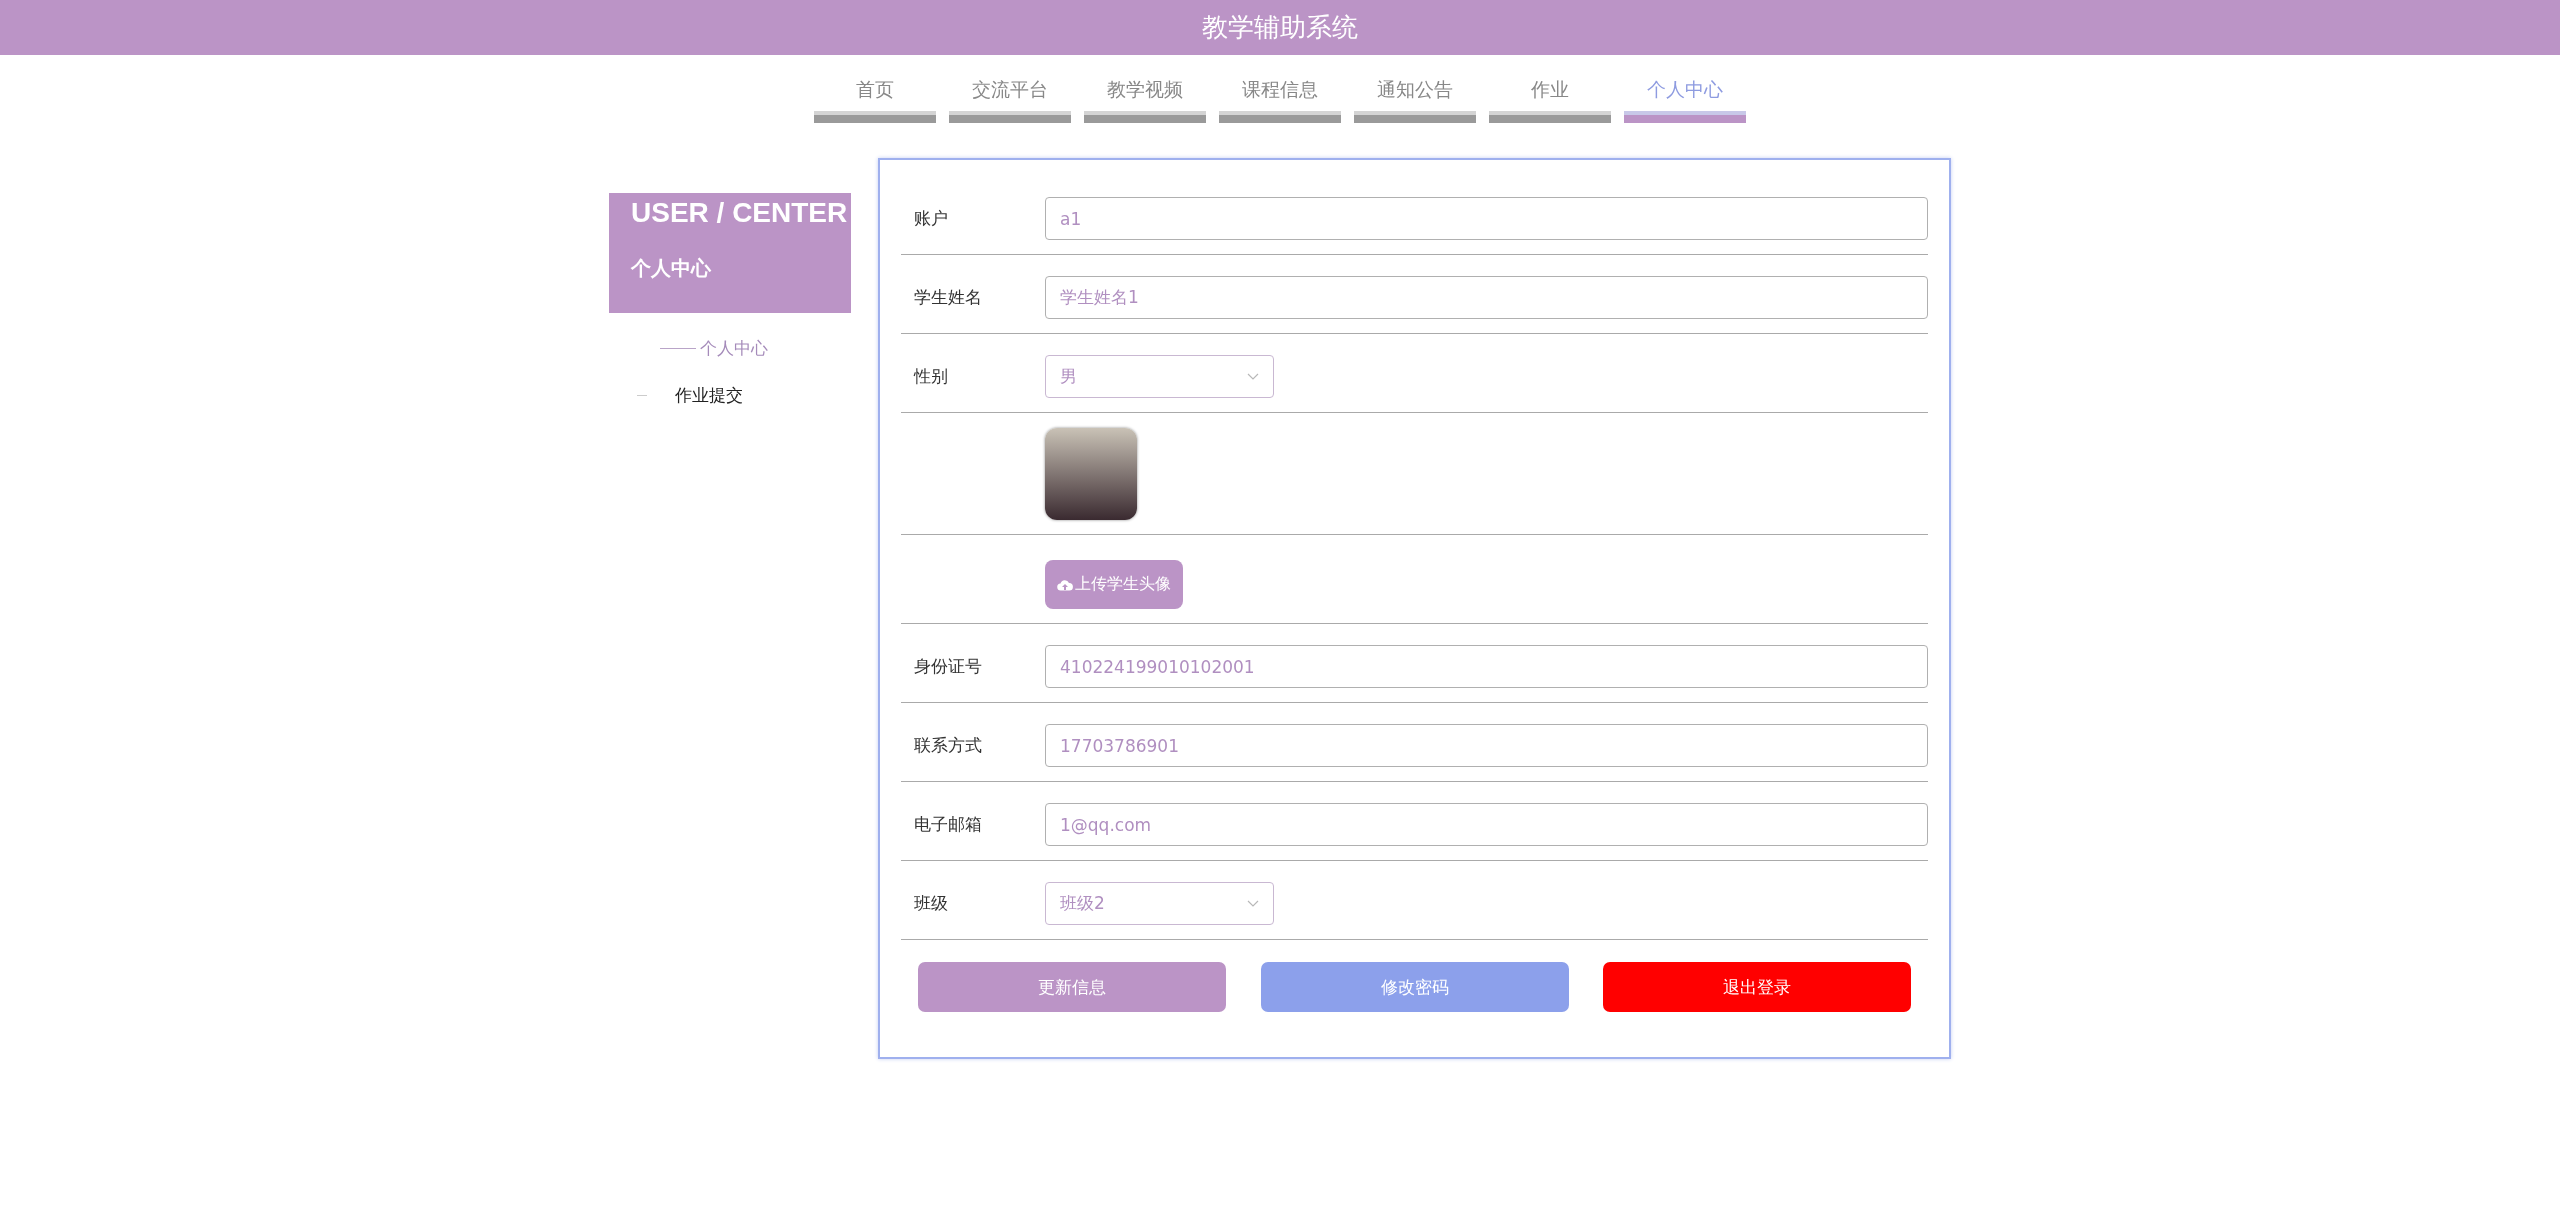 The image size is (2560, 1223). I want to click on select-field: 班级2, so click(1159, 903).